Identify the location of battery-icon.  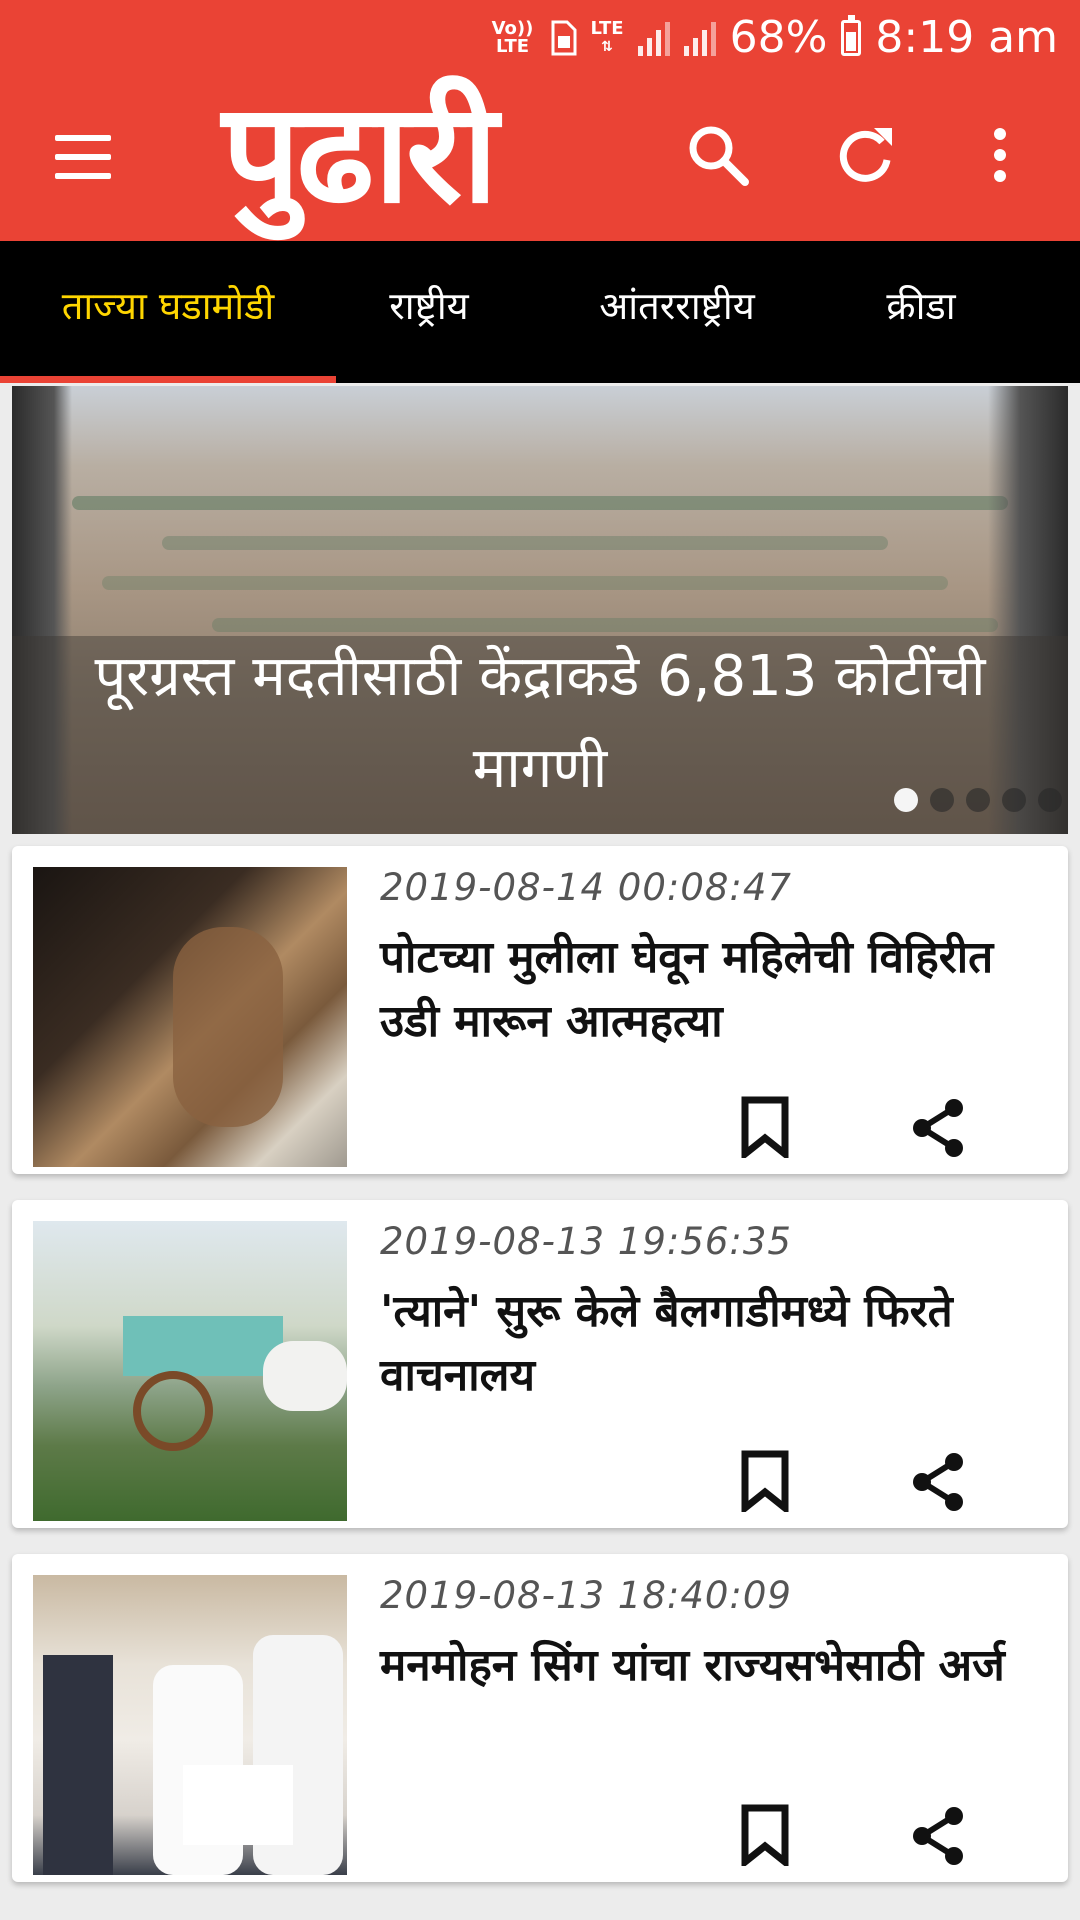
(851, 35).